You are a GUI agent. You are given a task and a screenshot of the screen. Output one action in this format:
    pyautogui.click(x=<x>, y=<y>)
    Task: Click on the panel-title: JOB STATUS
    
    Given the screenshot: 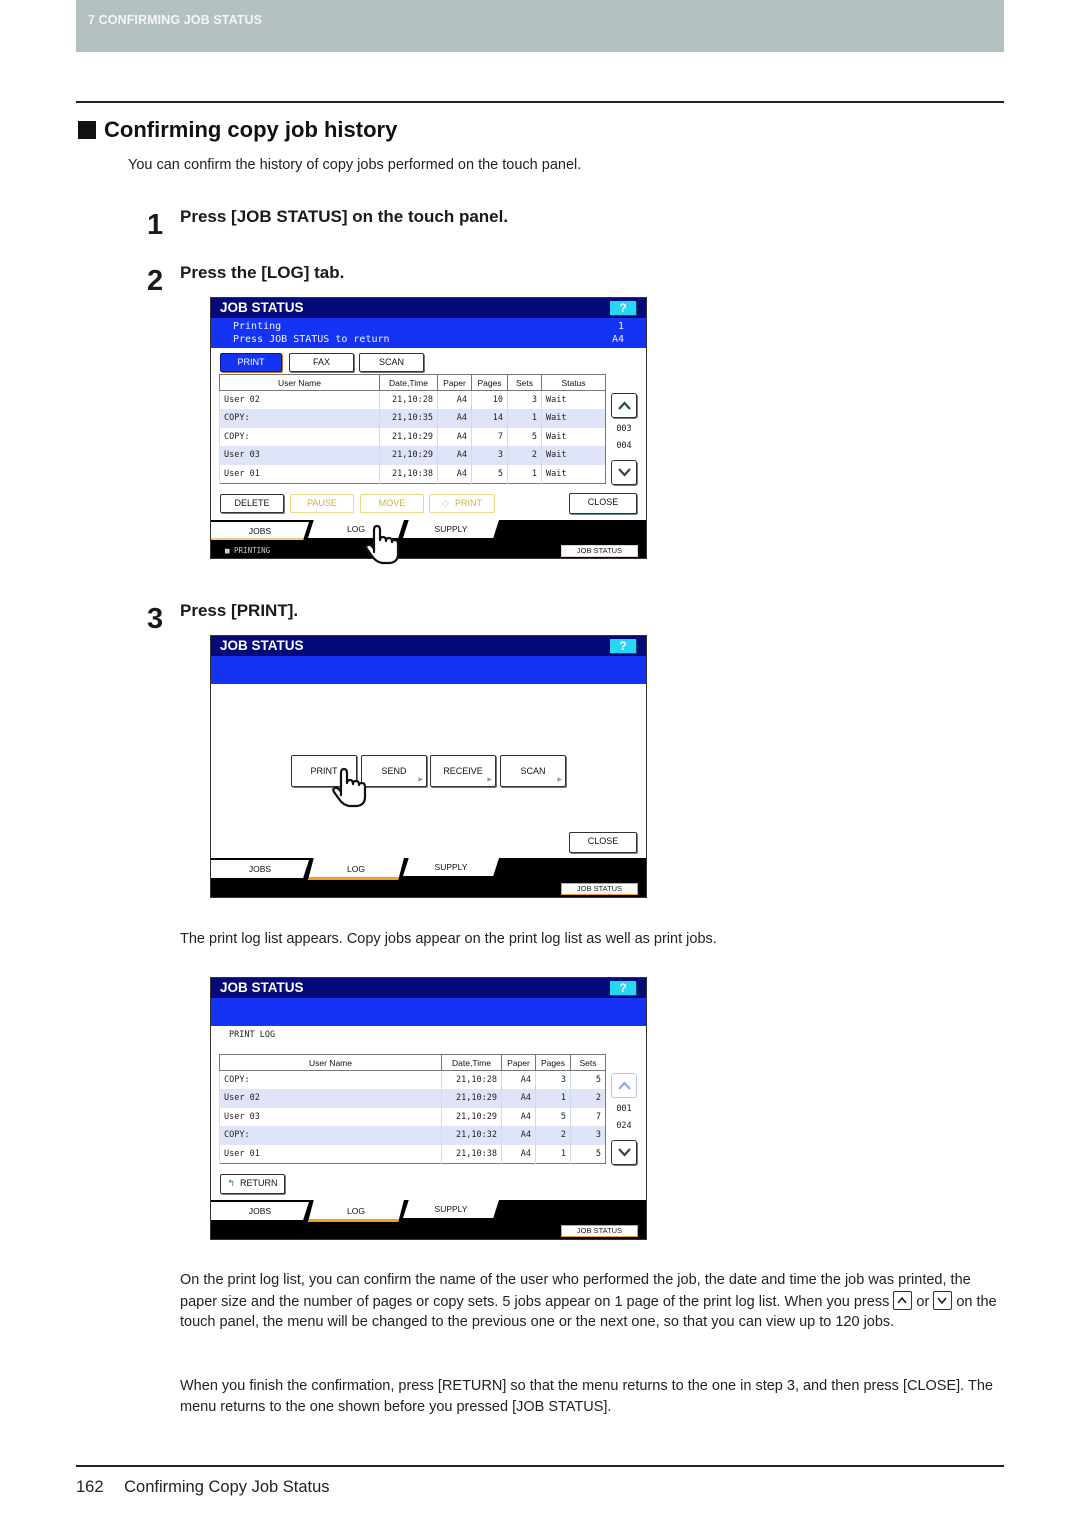 What is the action you would take?
    pyautogui.click(x=262, y=987)
    